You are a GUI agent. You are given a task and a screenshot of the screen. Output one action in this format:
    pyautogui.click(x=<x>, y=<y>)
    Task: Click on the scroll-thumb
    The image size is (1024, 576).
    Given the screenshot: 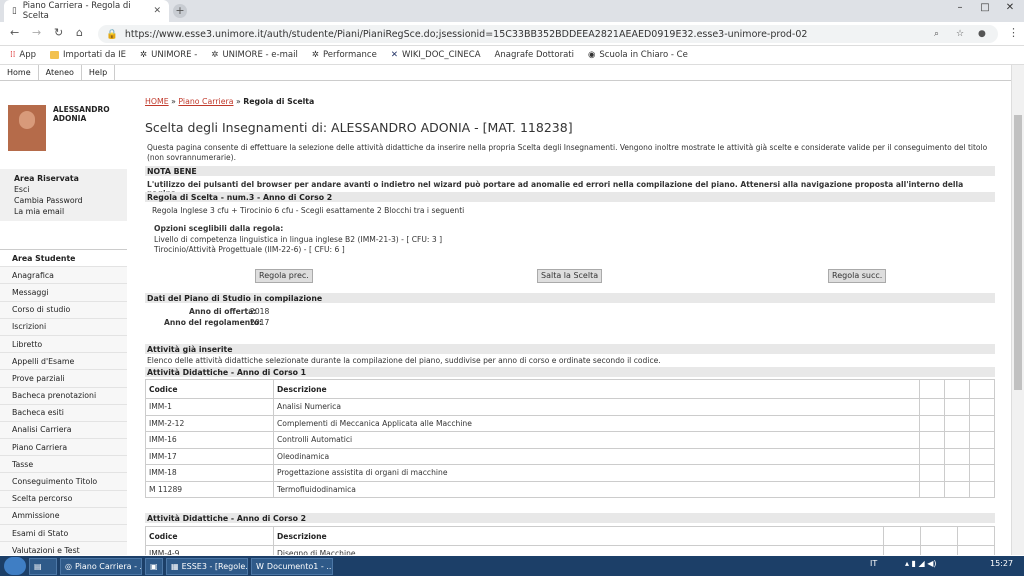 What is the action you would take?
    pyautogui.click(x=1018, y=252)
    